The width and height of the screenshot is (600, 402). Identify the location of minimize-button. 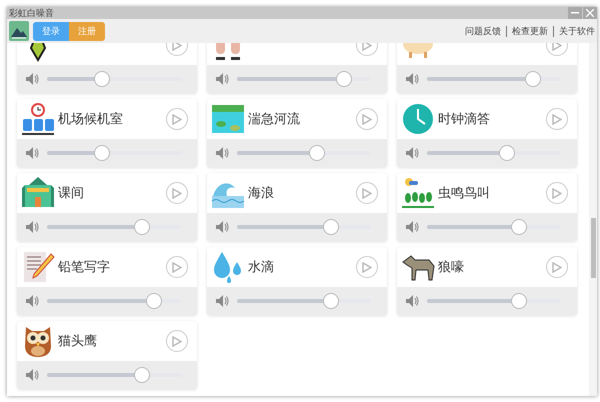
(575, 13).